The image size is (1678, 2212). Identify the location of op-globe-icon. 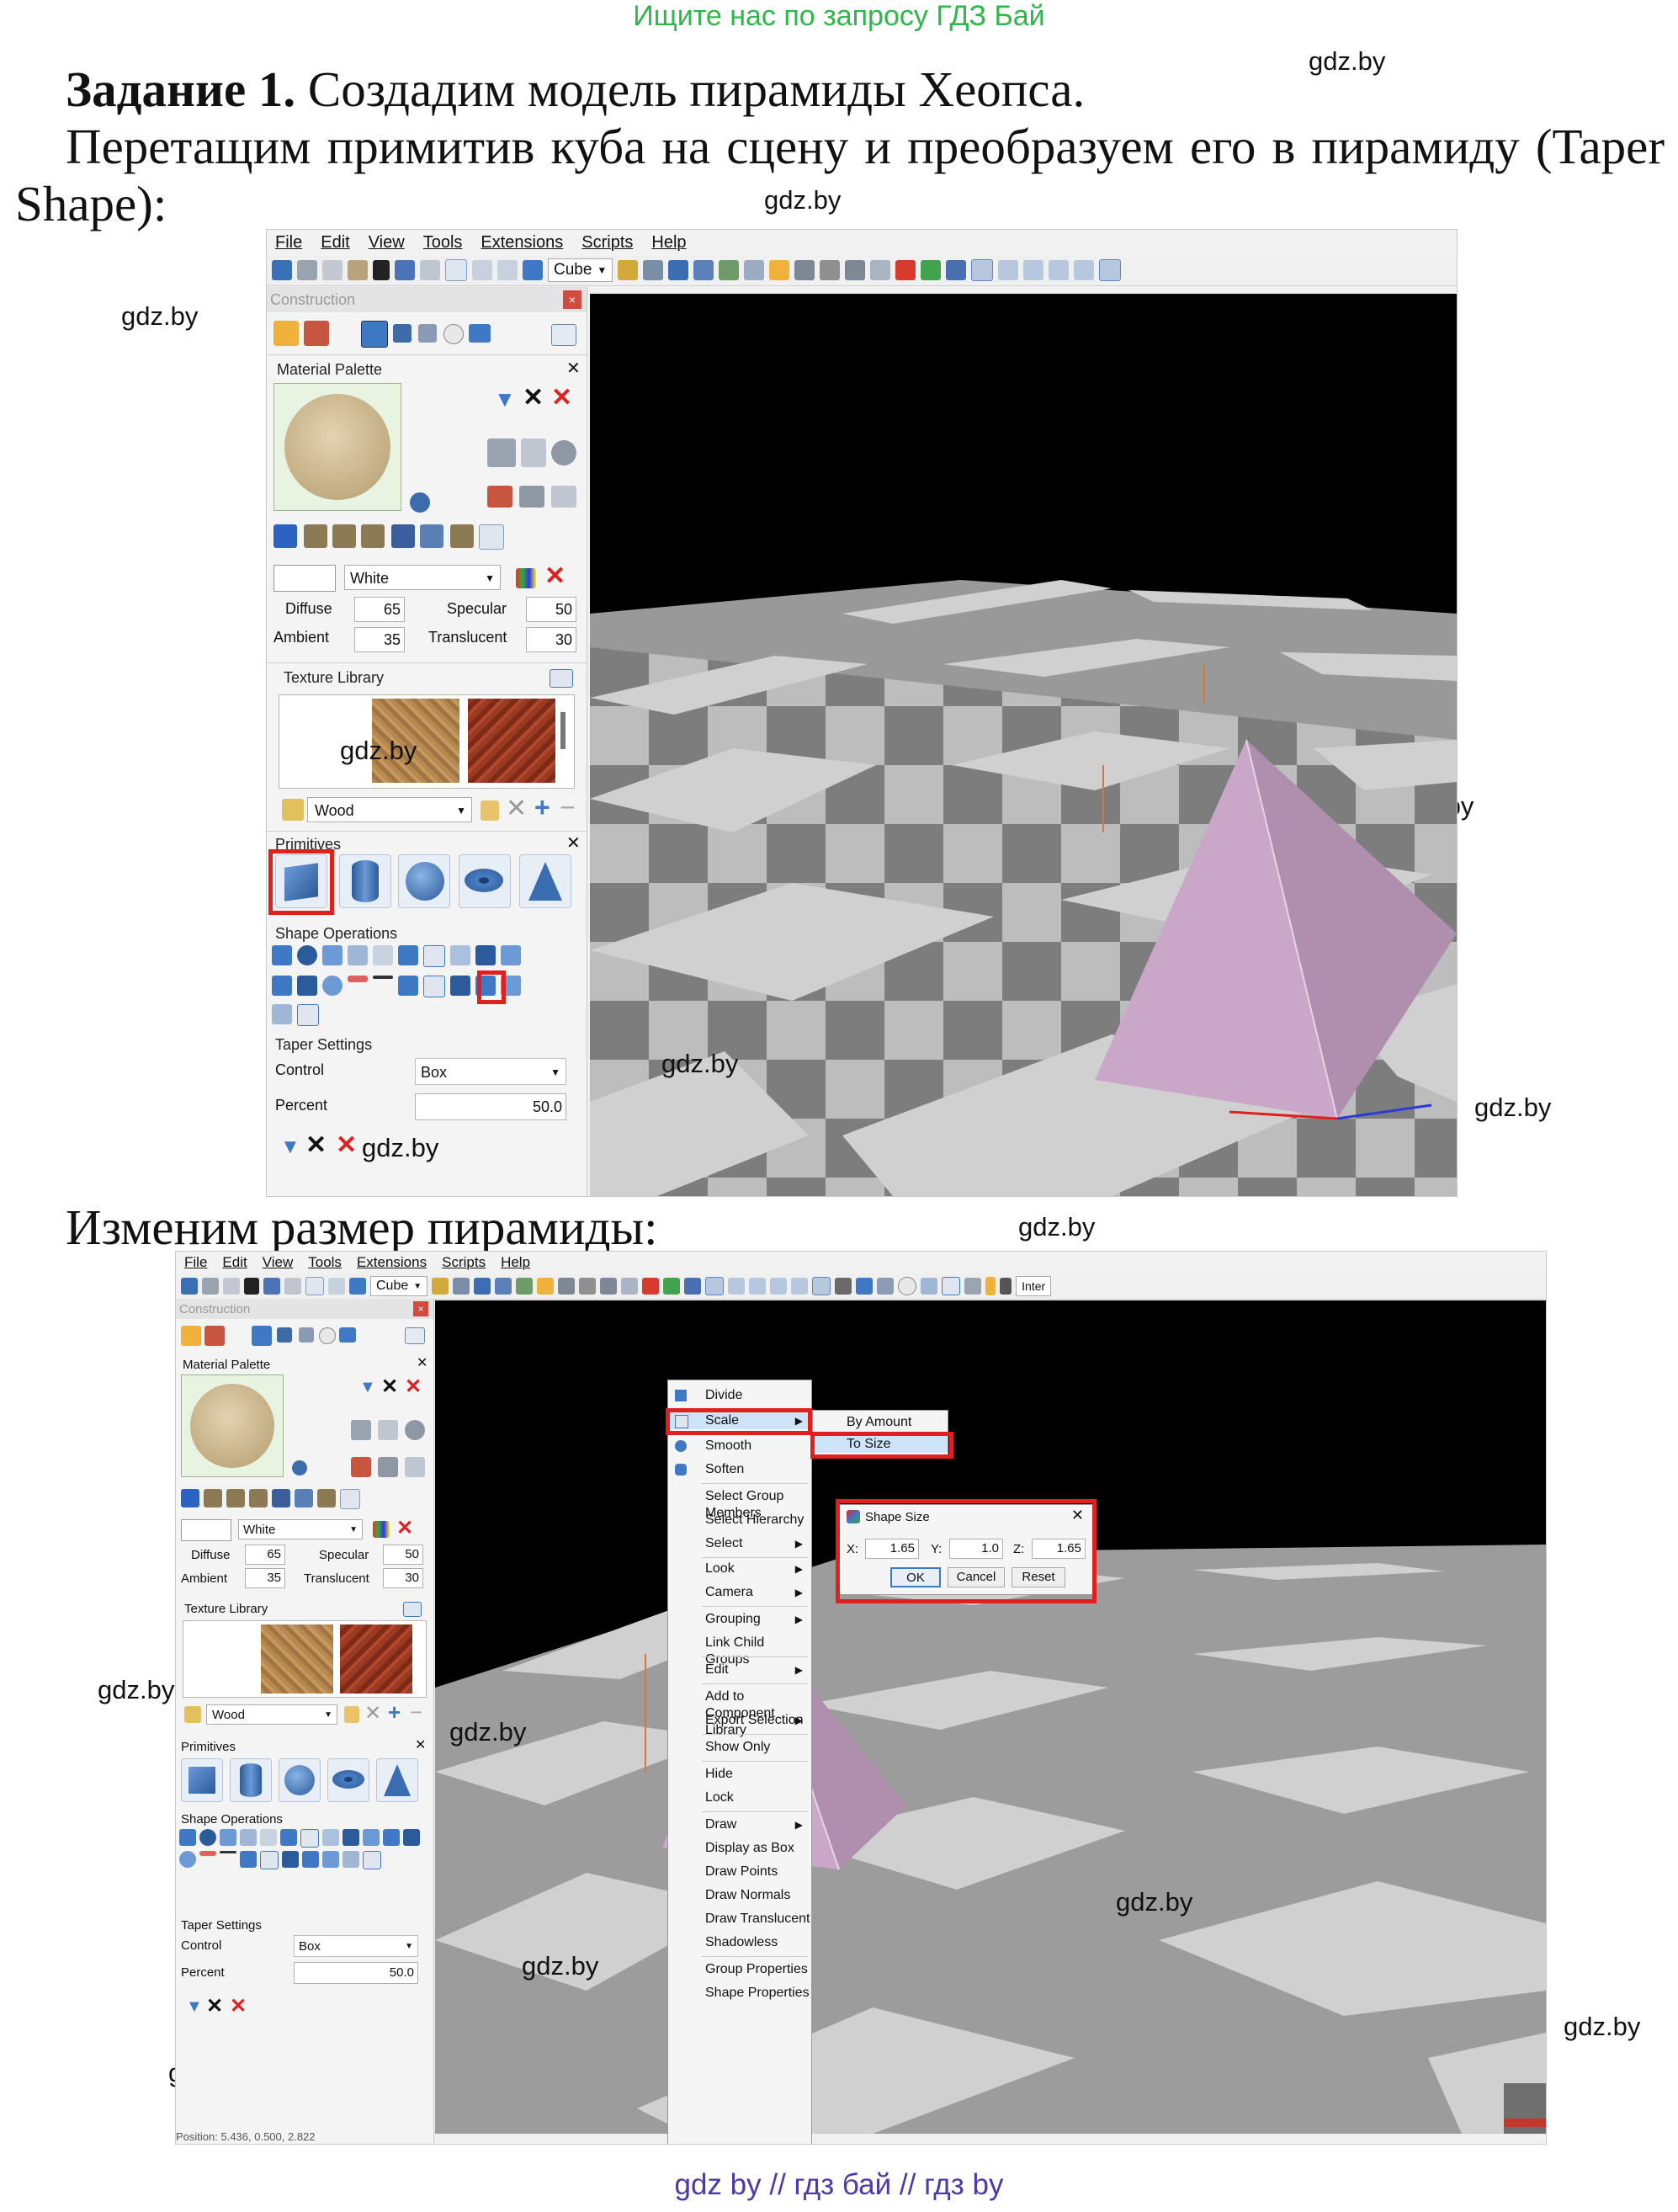
(207, 1838).